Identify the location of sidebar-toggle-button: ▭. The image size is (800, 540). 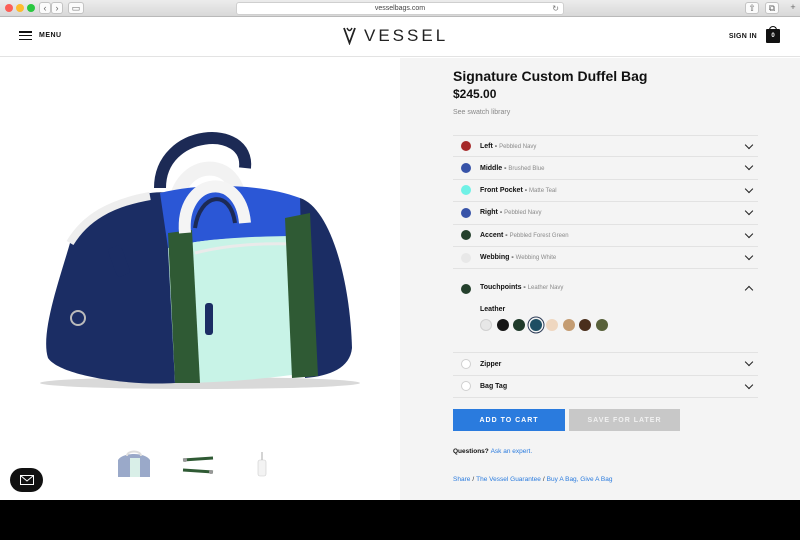
(76, 8).